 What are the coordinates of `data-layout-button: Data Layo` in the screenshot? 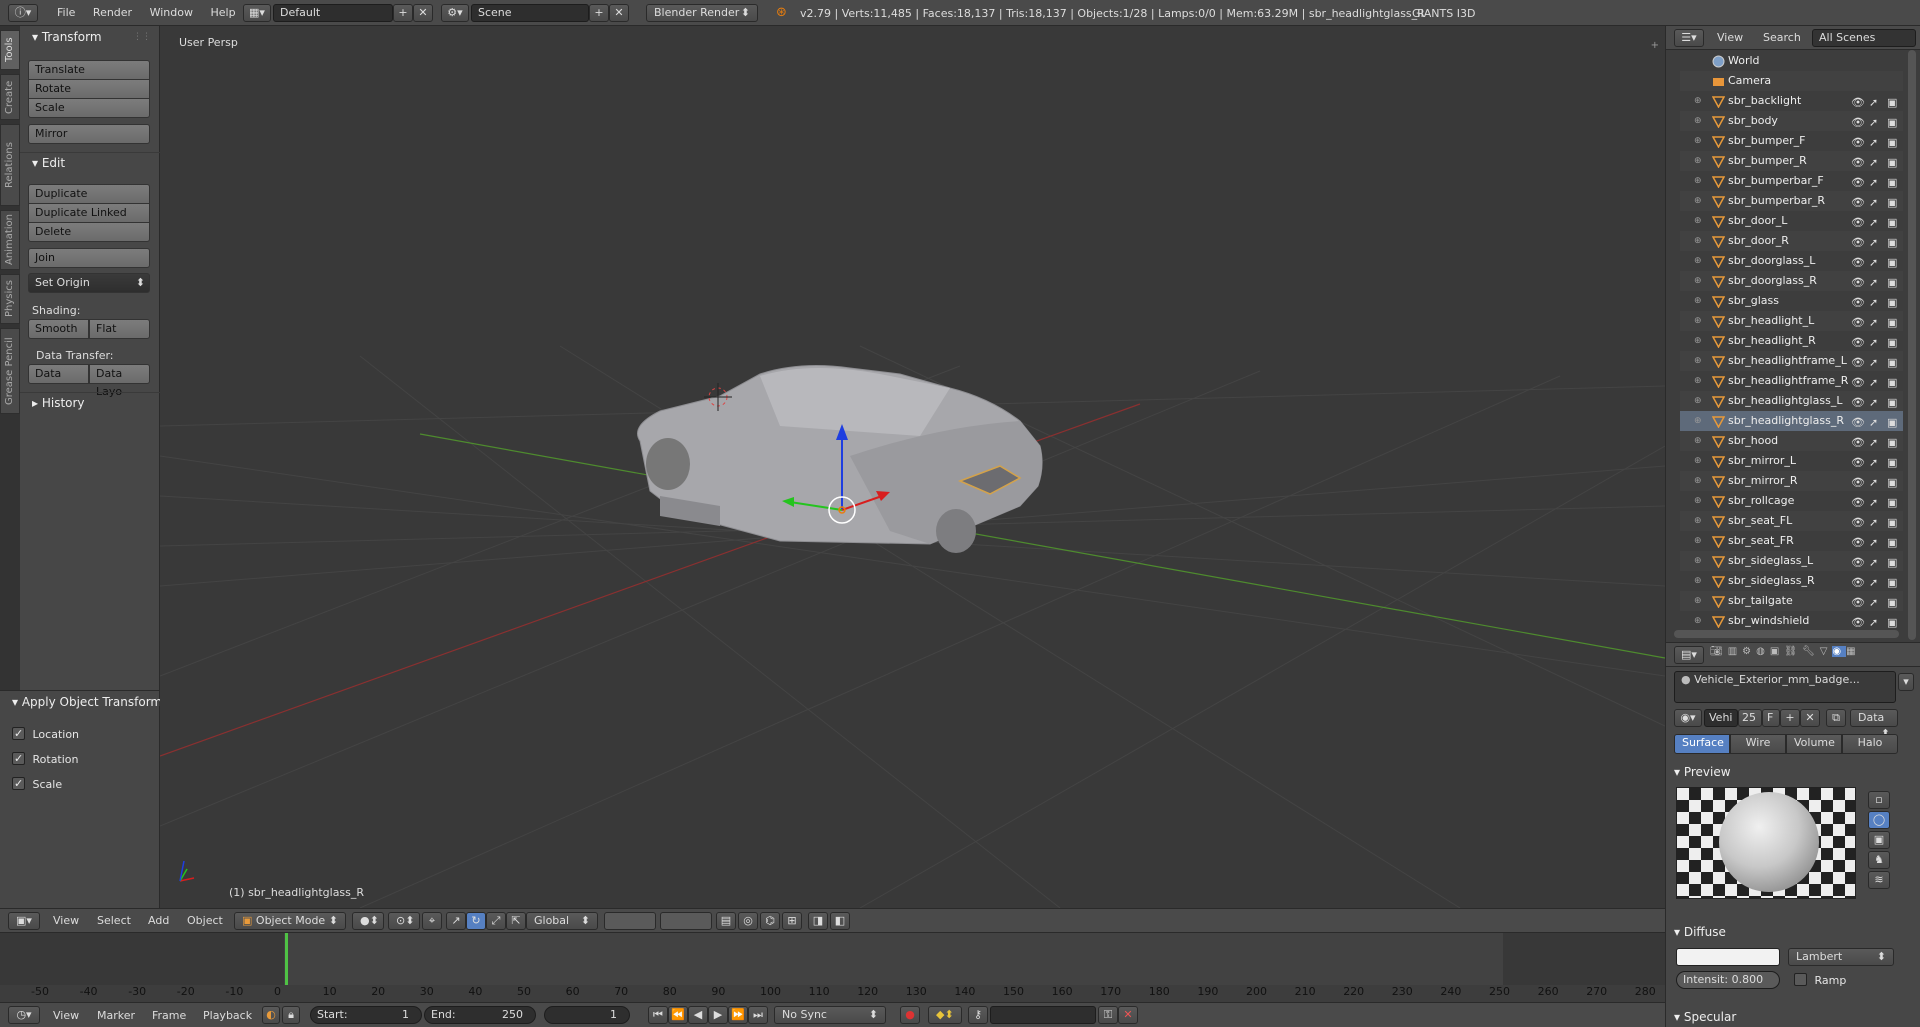 It's located at (119, 381).